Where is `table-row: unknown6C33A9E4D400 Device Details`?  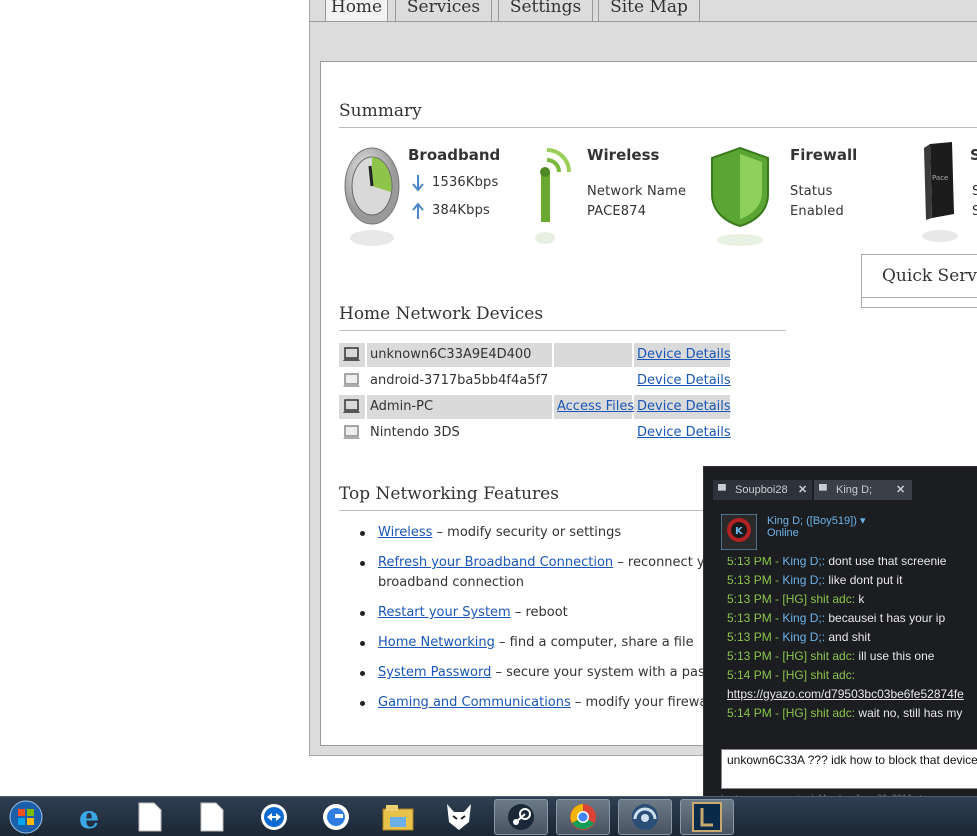
table-row: unknown6C33A9E4D400 Device Details is located at coordinates (535, 355).